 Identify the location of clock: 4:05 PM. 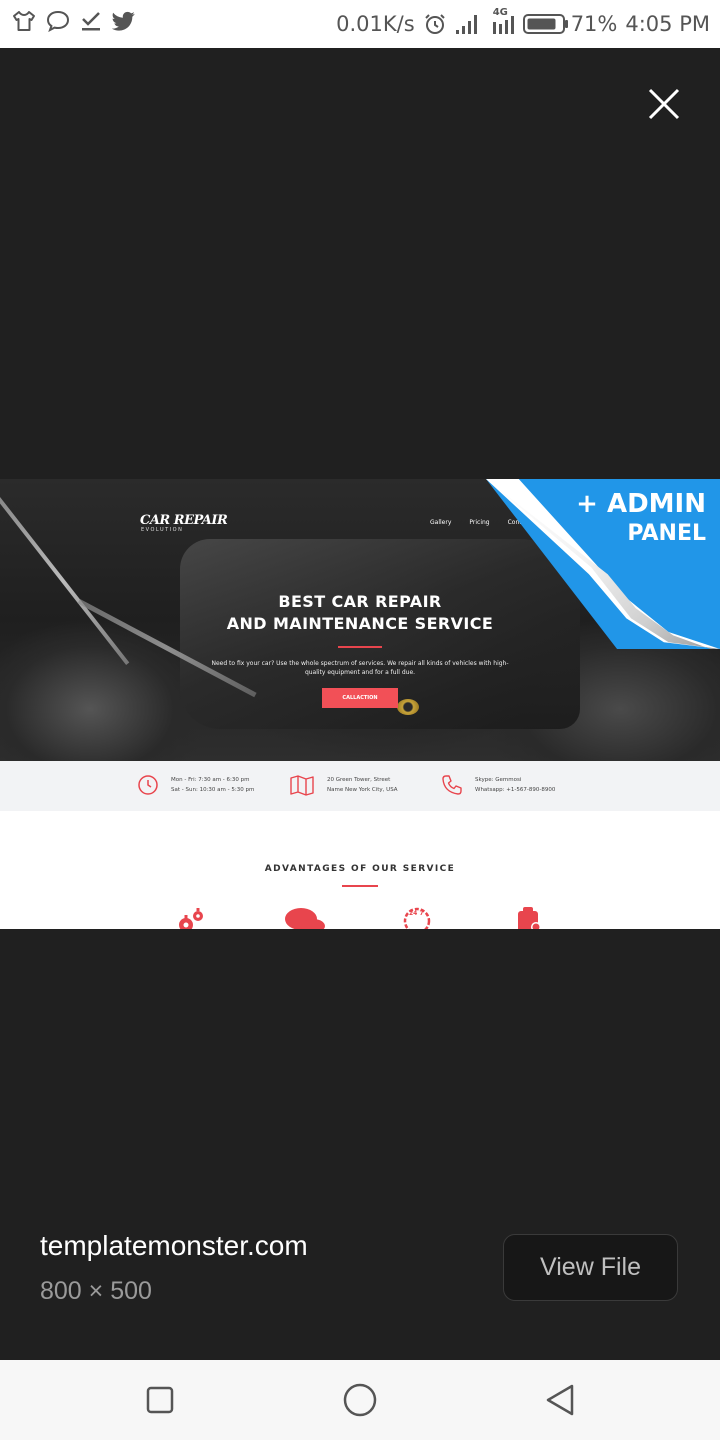
(667, 24).